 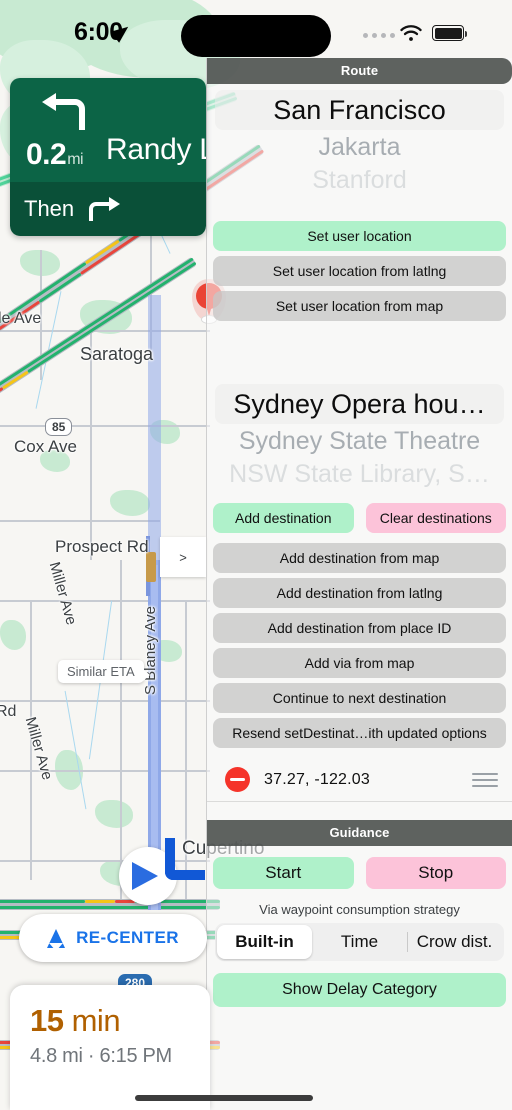 I want to click on recenter-label: RE-CENTER, so click(x=127, y=937).